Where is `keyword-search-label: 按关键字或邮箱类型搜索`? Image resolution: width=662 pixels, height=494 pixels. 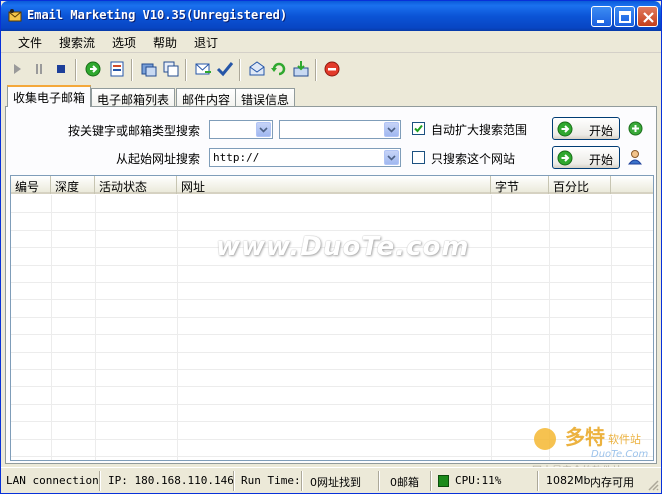
keyword-search-label: 按关键字或邮箱类型搜索 is located at coordinates (134, 131).